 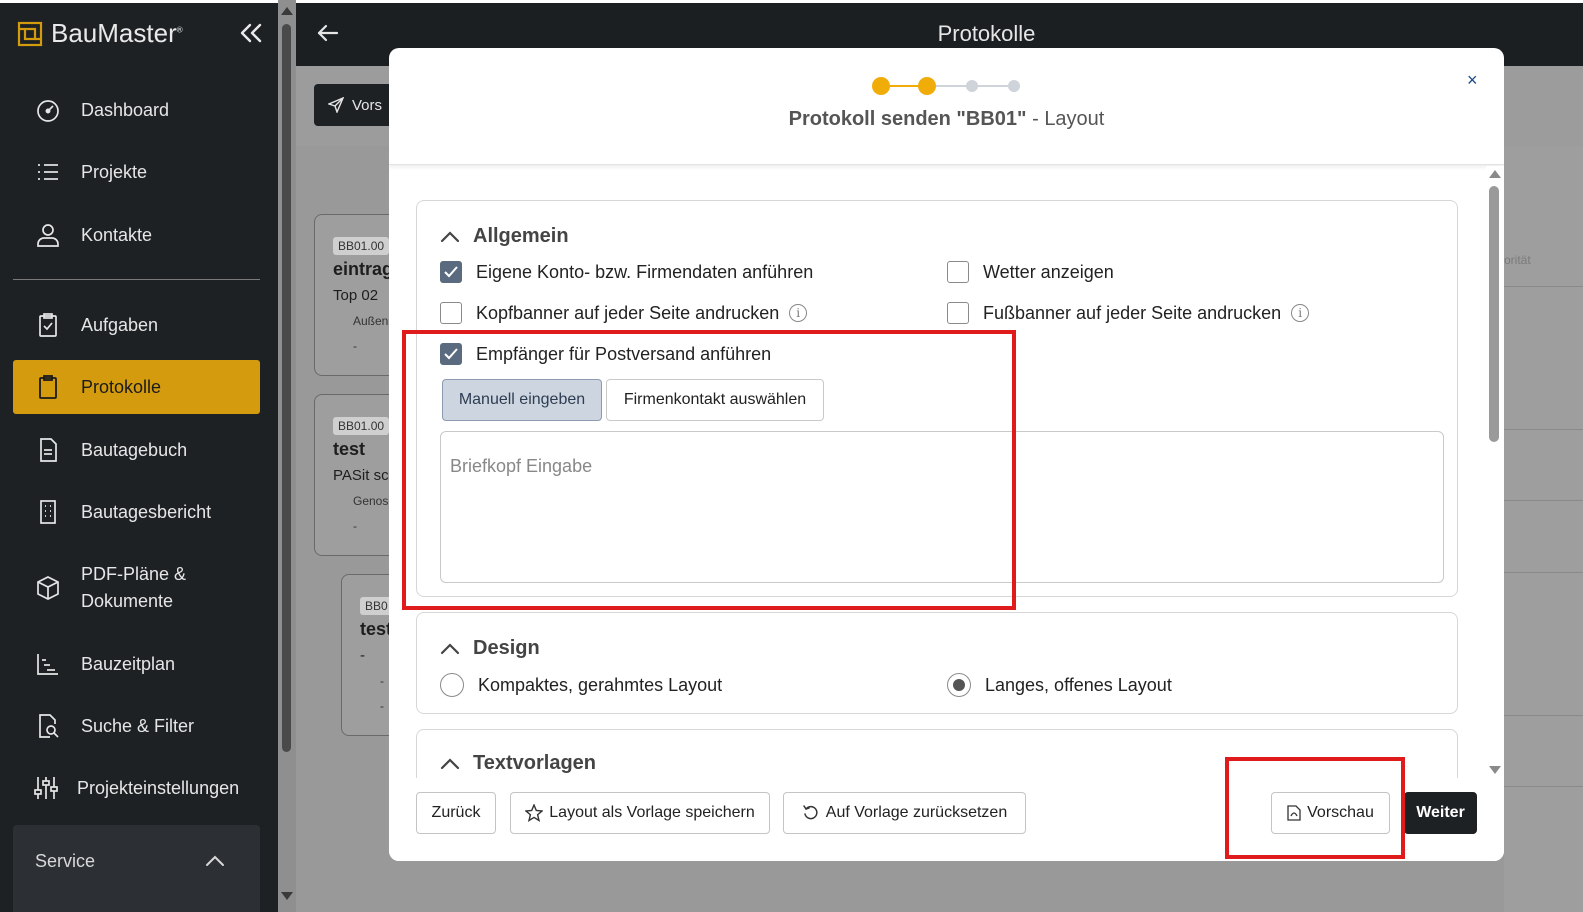 I want to click on sidebar-top-line, so click(x=139, y=1).